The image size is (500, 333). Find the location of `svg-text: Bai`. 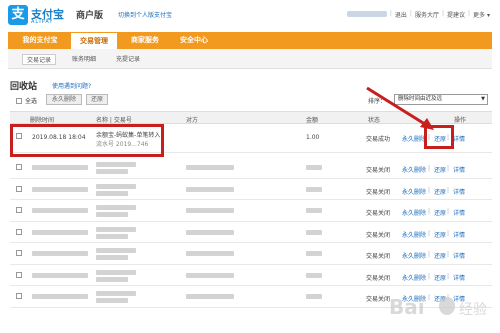

svg-text: Bai is located at coordinates (407, 307).